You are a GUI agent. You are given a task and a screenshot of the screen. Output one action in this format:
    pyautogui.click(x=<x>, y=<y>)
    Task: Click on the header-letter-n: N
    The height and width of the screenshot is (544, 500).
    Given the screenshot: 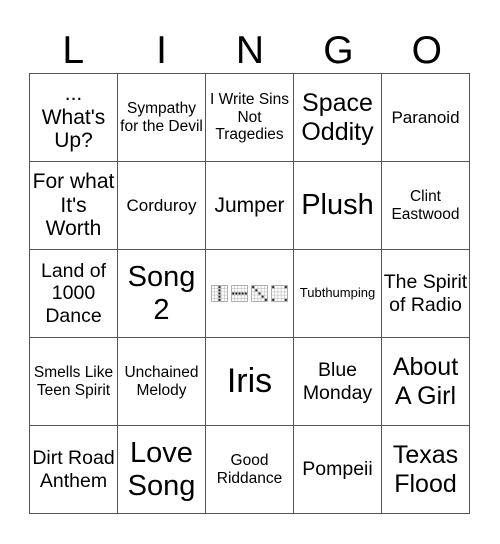 What is the action you would take?
    pyautogui.click(x=250, y=50)
    